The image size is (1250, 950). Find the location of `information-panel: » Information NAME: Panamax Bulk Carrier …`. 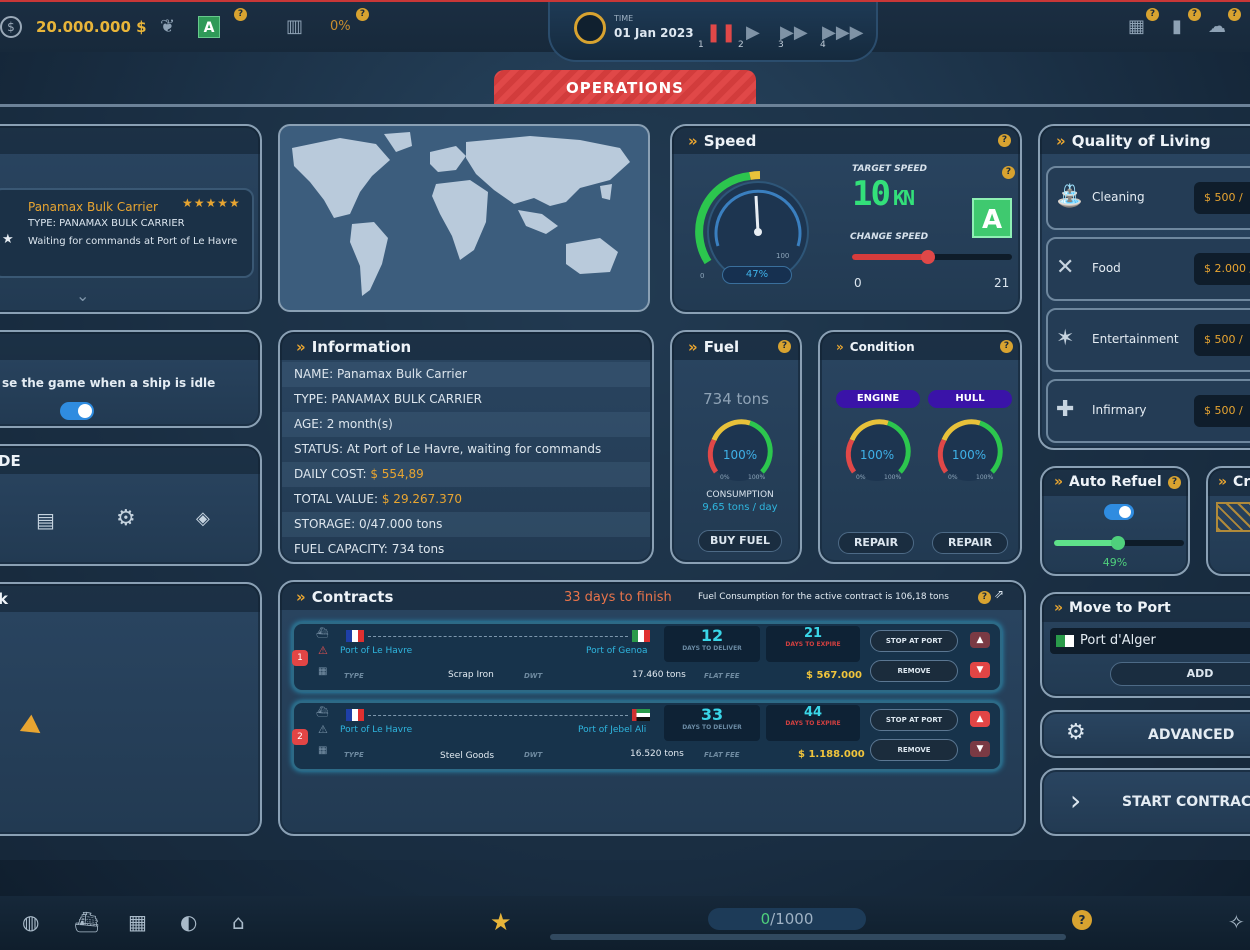

information-panel: » Information NAME: Panamax Bulk Carrier … is located at coordinates (466, 447).